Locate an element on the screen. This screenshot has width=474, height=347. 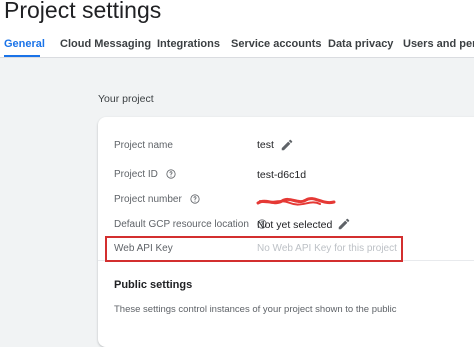
tab-cloud-messaging: Cloud Messaging is located at coordinates (105, 44).